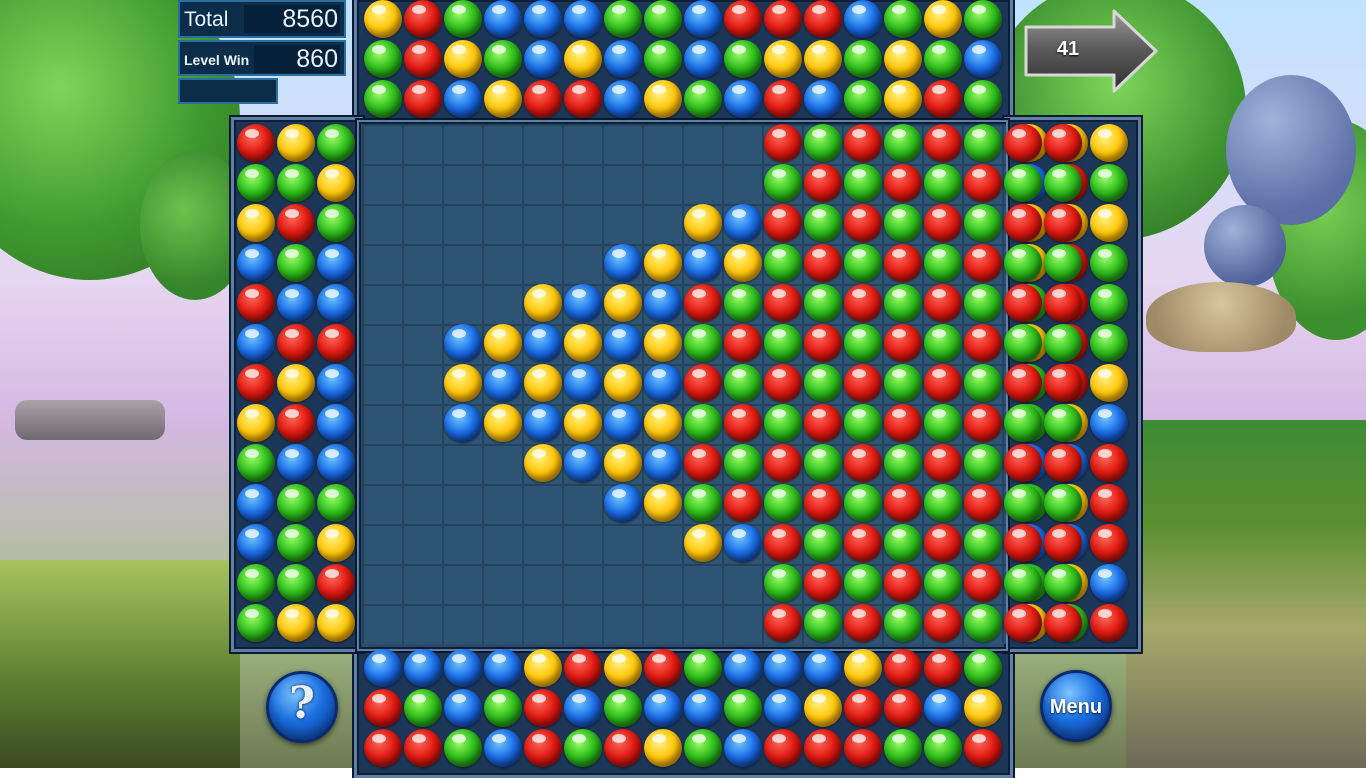 The height and width of the screenshot is (778, 1366). What do you see at coordinates (120, 664) in the screenshot?
I see `grass-left` at bounding box center [120, 664].